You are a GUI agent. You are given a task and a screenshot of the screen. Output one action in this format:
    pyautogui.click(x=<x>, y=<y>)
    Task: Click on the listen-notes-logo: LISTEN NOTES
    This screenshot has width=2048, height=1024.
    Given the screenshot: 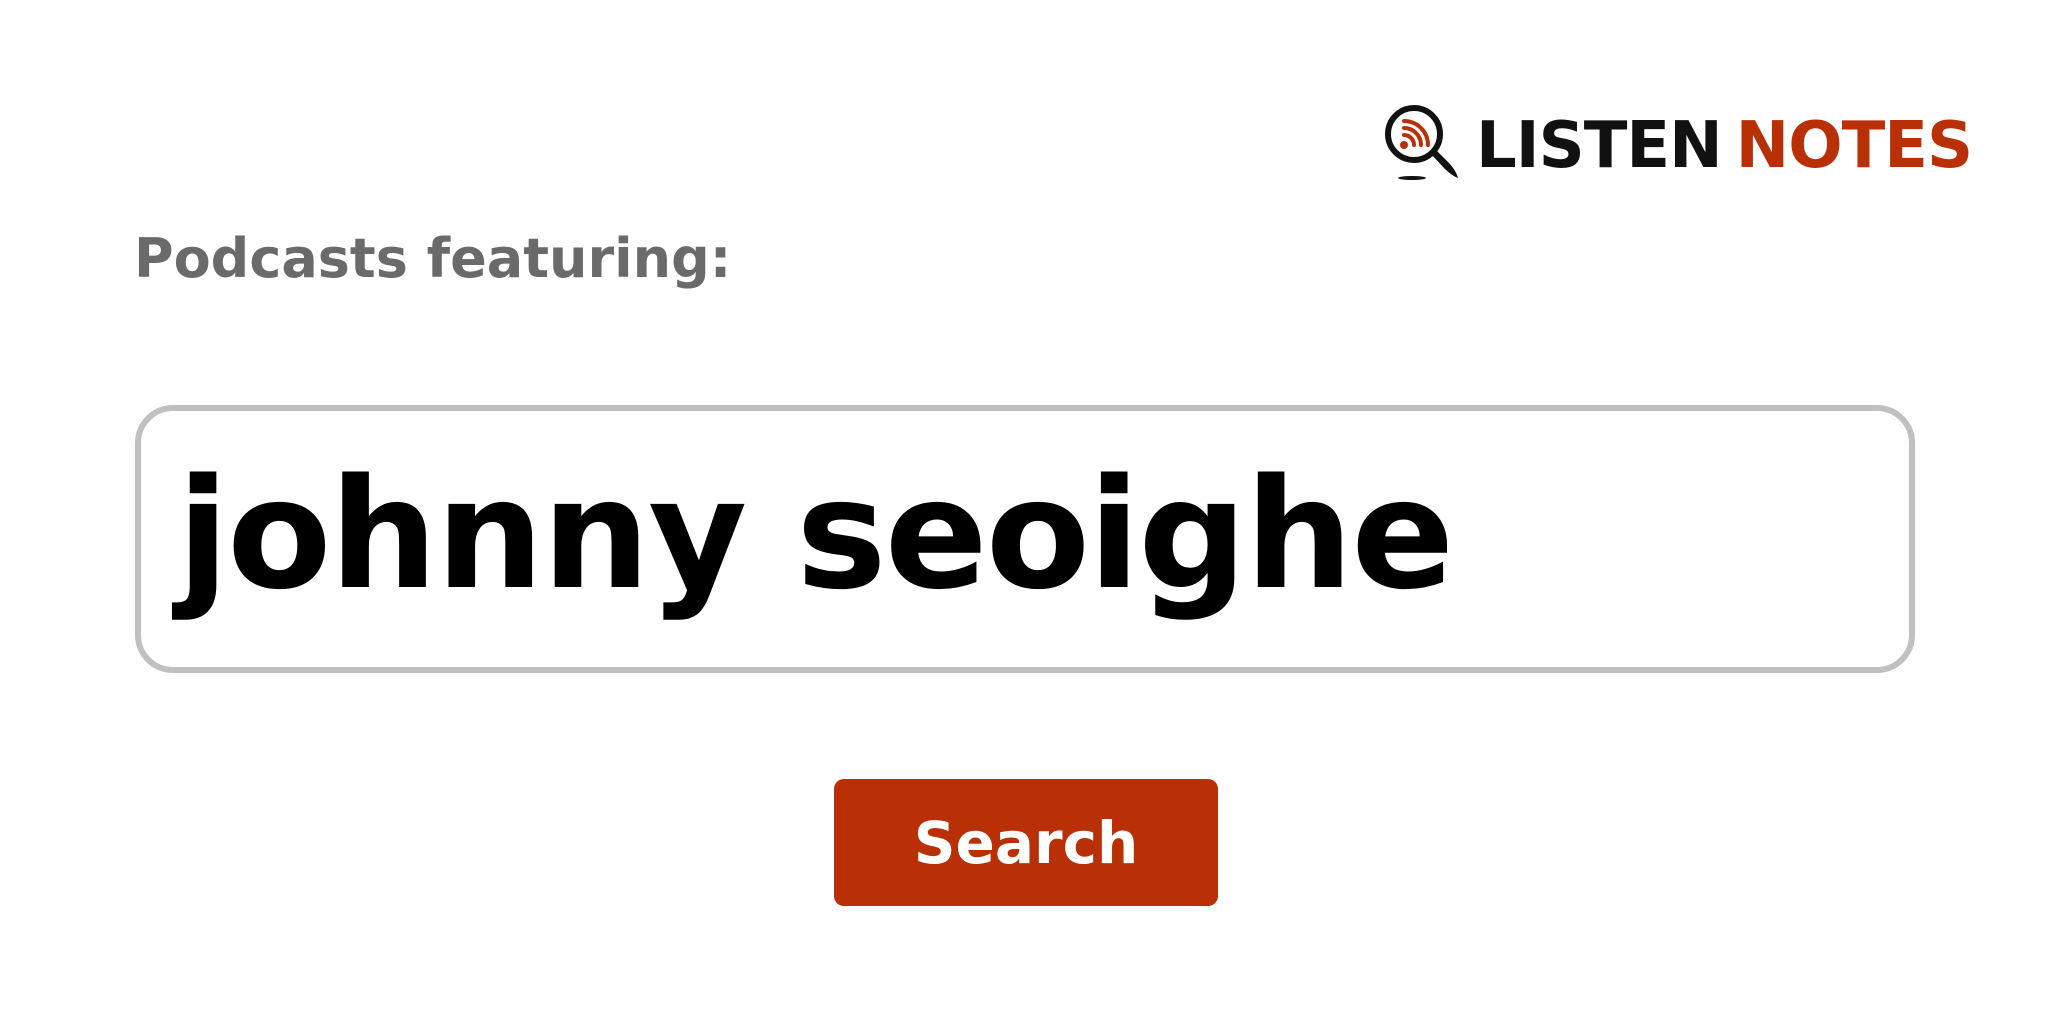 What is the action you would take?
    pyautogui.click(x=1677, y=146)
    